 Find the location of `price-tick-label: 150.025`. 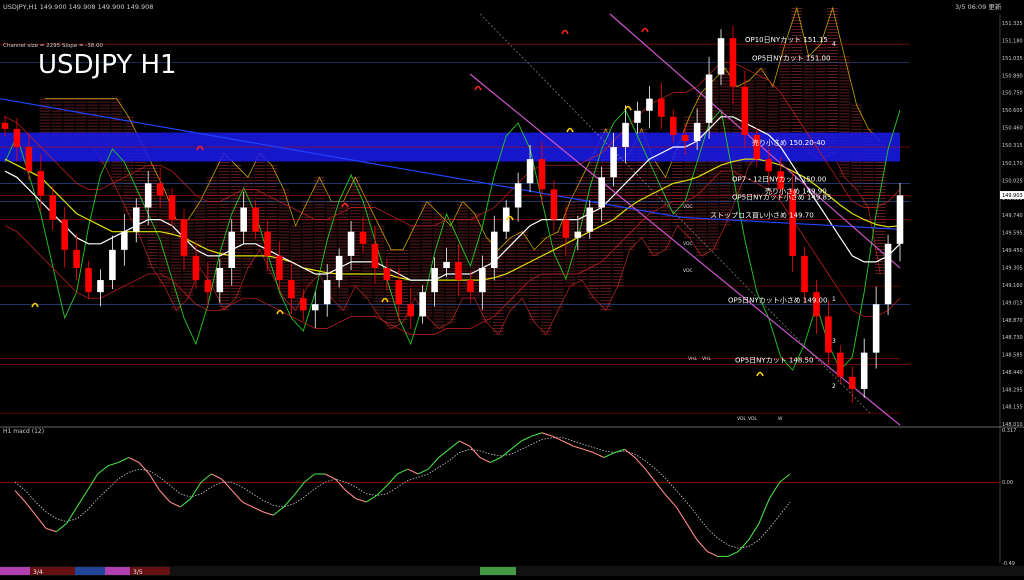

price-tick-label: 150.025 is located at coordinates (1012, 181).